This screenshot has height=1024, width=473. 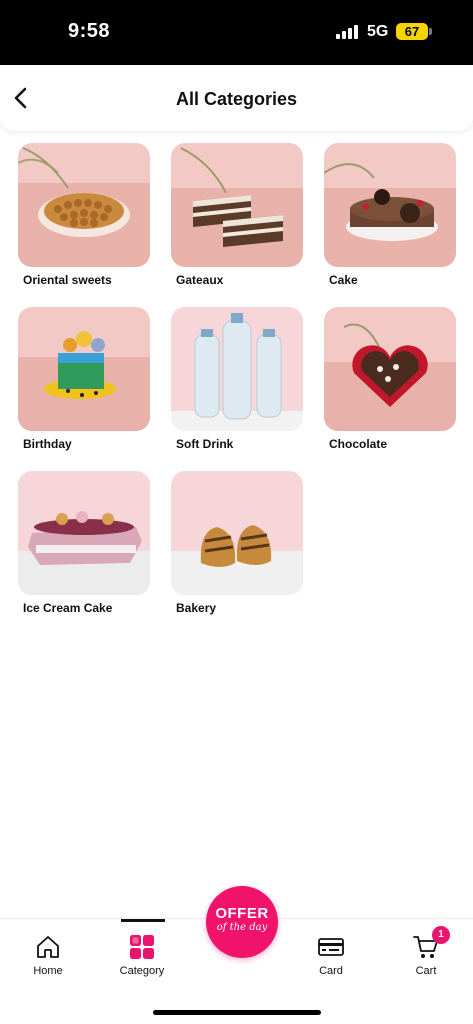 What do you see at coordinates (426, 971) in the screenshot?
I see `nav-label: Cart` at bounding box center [426, 971].